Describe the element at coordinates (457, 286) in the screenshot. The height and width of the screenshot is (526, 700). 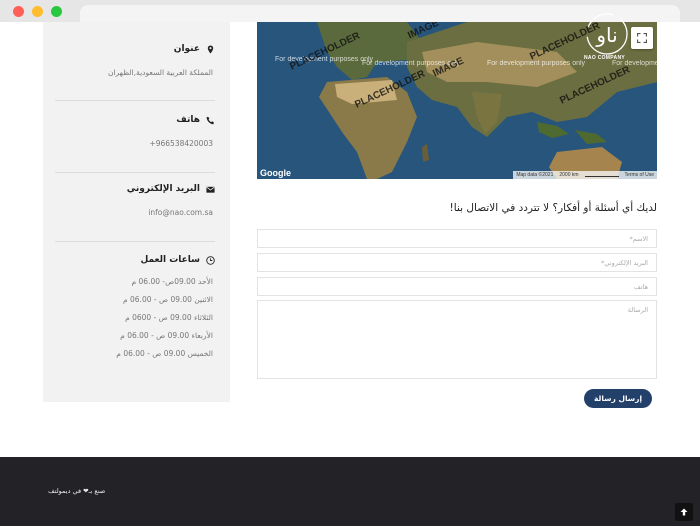
I see `phone-input` at that location.